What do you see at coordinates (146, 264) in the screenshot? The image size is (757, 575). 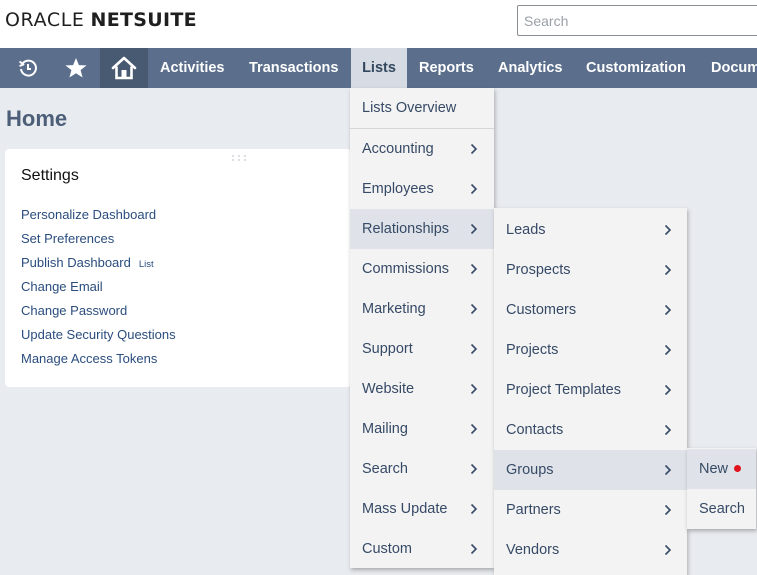 I see `publish-dashboard-list-link: List` at bounding box center [146, 264].